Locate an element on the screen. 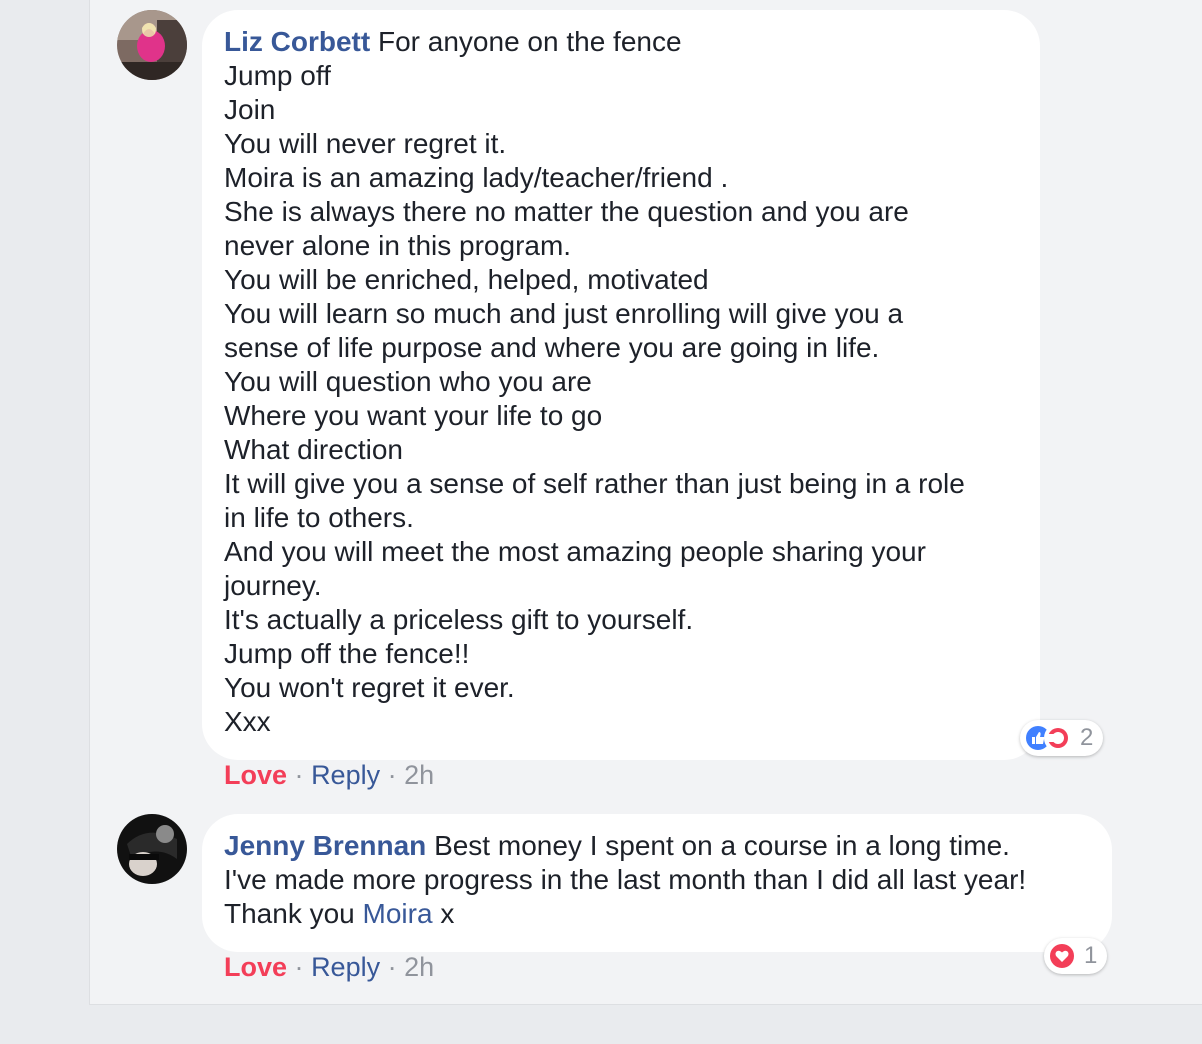  comment-text-line: You will question who you are is located at coordinates (408, 381).